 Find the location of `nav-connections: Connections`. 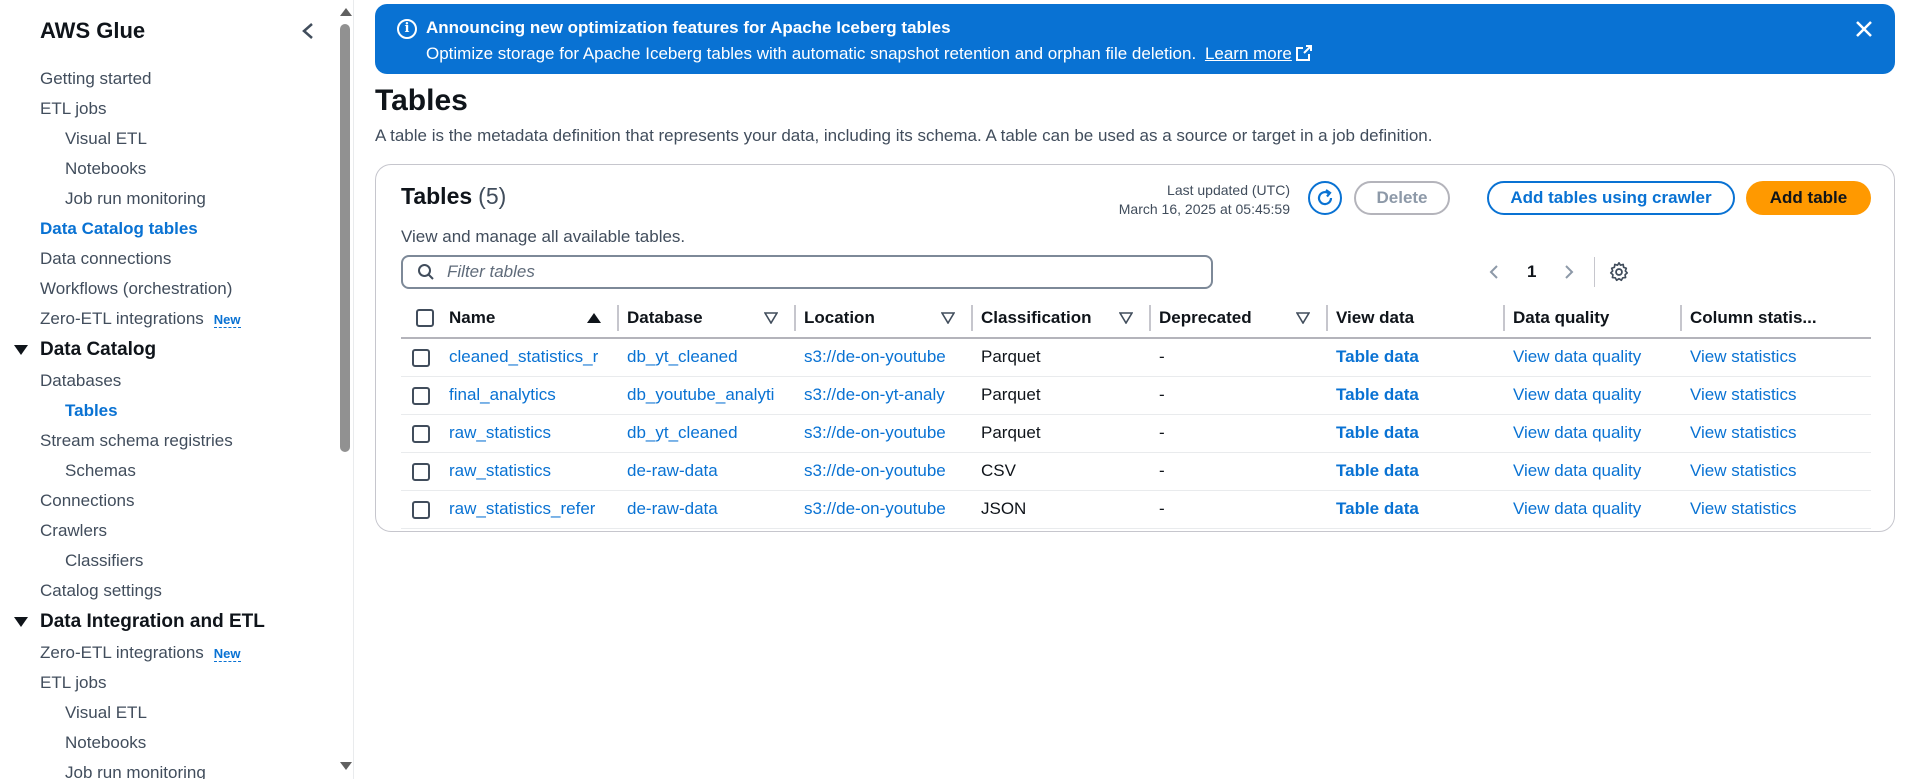

nav-connections: Connections is located at coordinates (168, 501).